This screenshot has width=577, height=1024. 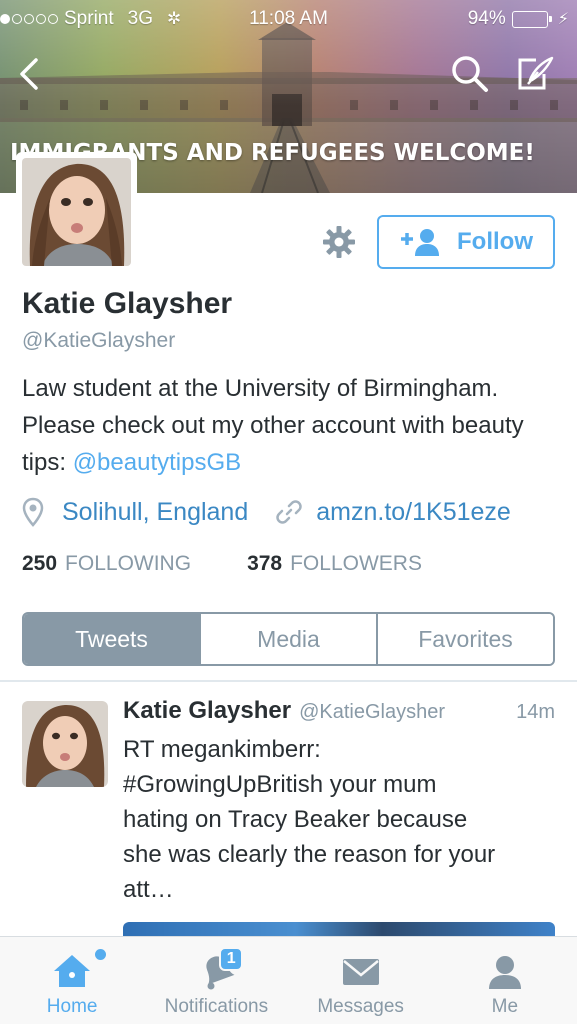 What do you see at coordinates (231, 959) in the screenshot?
I see `notification-badge: 1` at bounding box center [231, 959].